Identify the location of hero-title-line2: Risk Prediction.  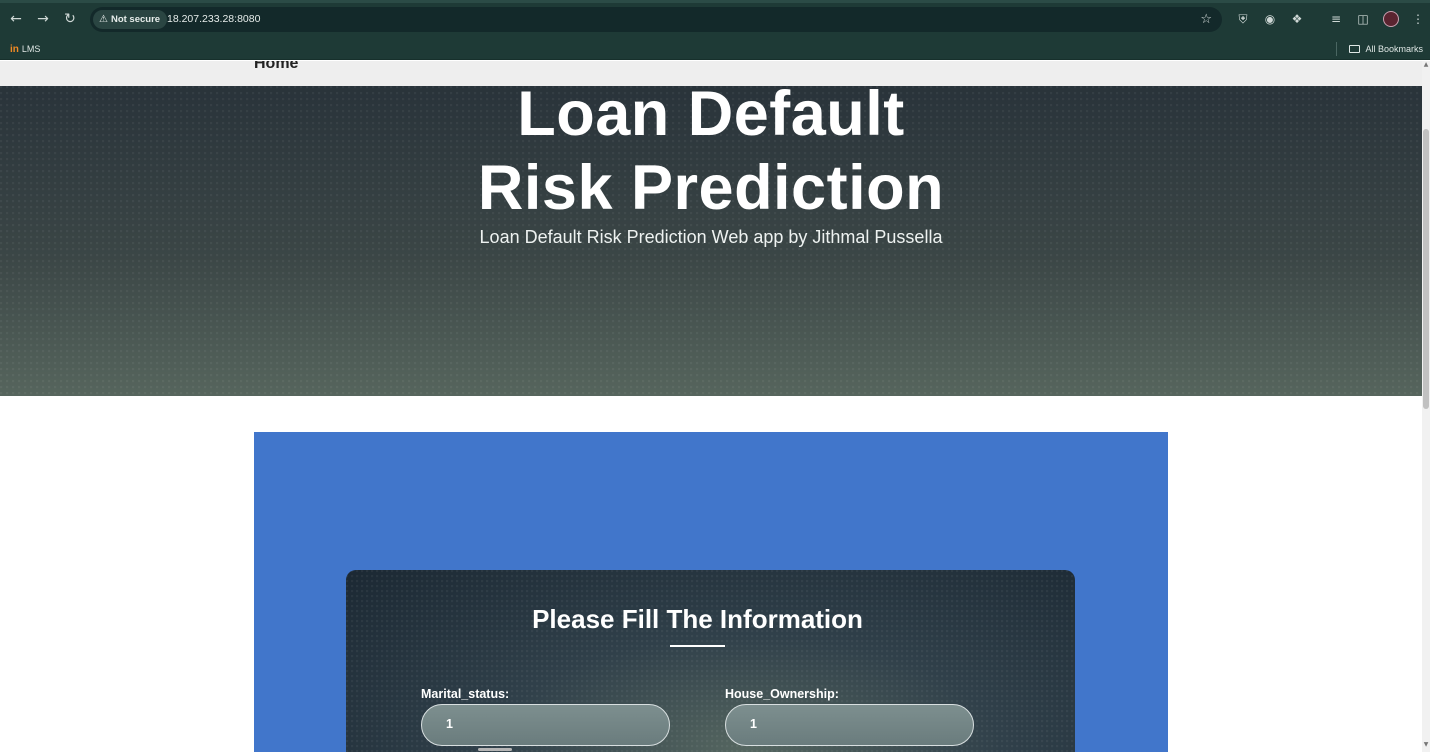
(711, 188).